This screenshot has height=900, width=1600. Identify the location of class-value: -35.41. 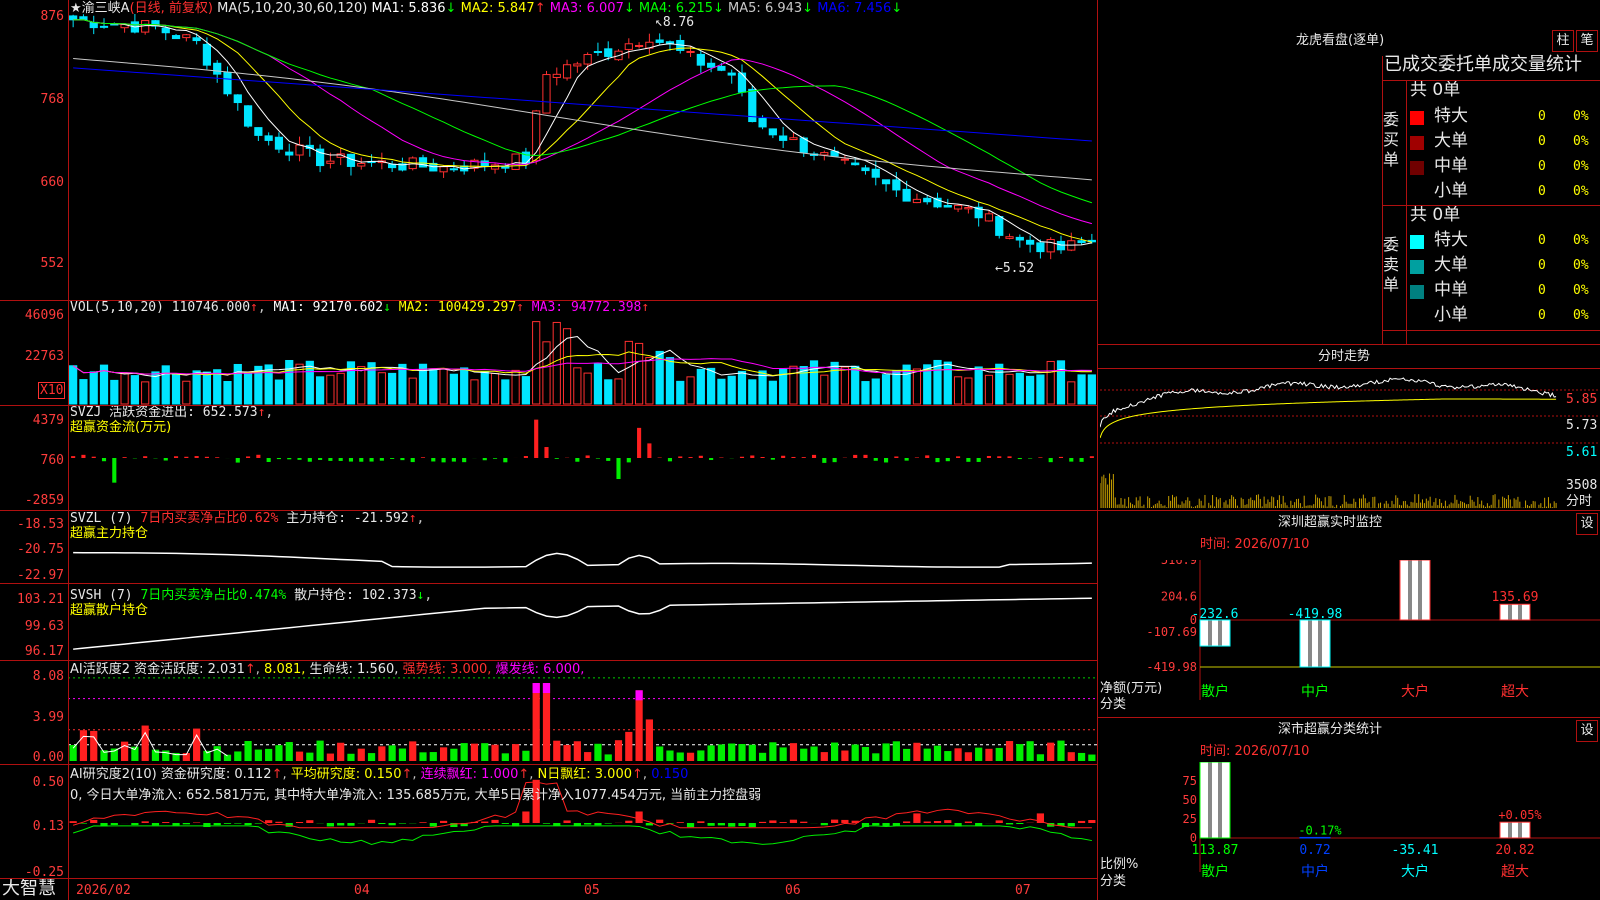
(1415, 850).